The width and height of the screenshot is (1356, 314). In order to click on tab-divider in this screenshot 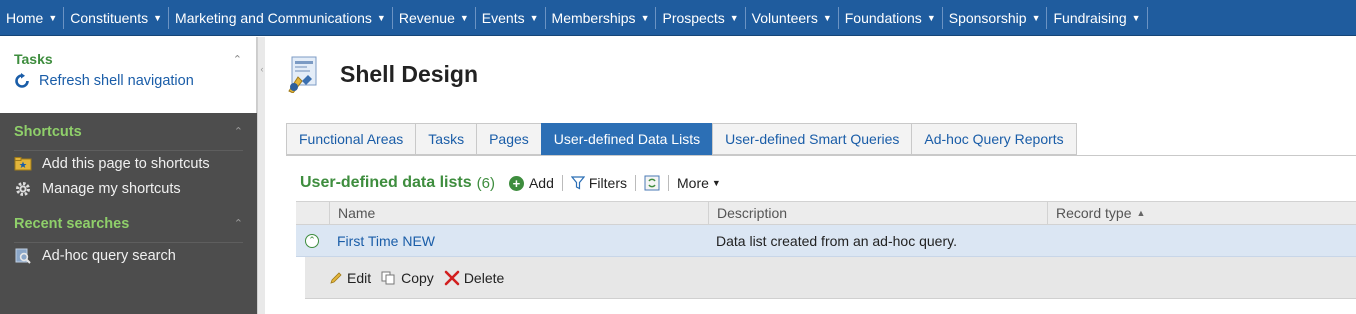, I will do `click(821, 155)`.